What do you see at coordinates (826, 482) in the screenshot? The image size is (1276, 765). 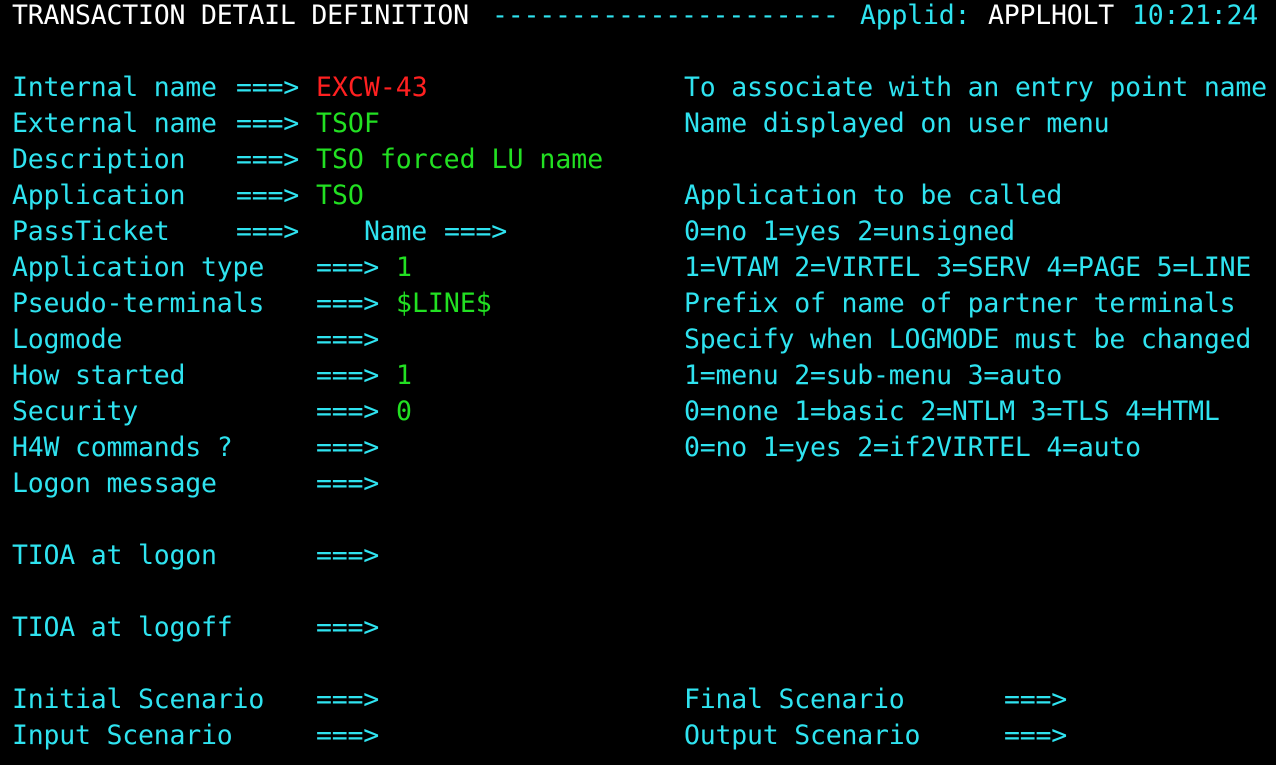 I see `logon-message-field` at bounding box center [826, 482].